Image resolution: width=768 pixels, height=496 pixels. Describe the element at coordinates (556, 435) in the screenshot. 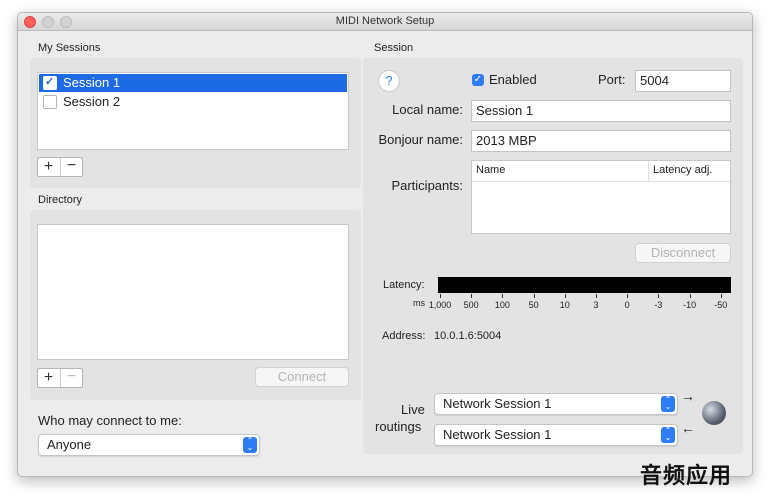

I see `routing-out-select: Network Session 1 ⌃ ⌄` at that location.